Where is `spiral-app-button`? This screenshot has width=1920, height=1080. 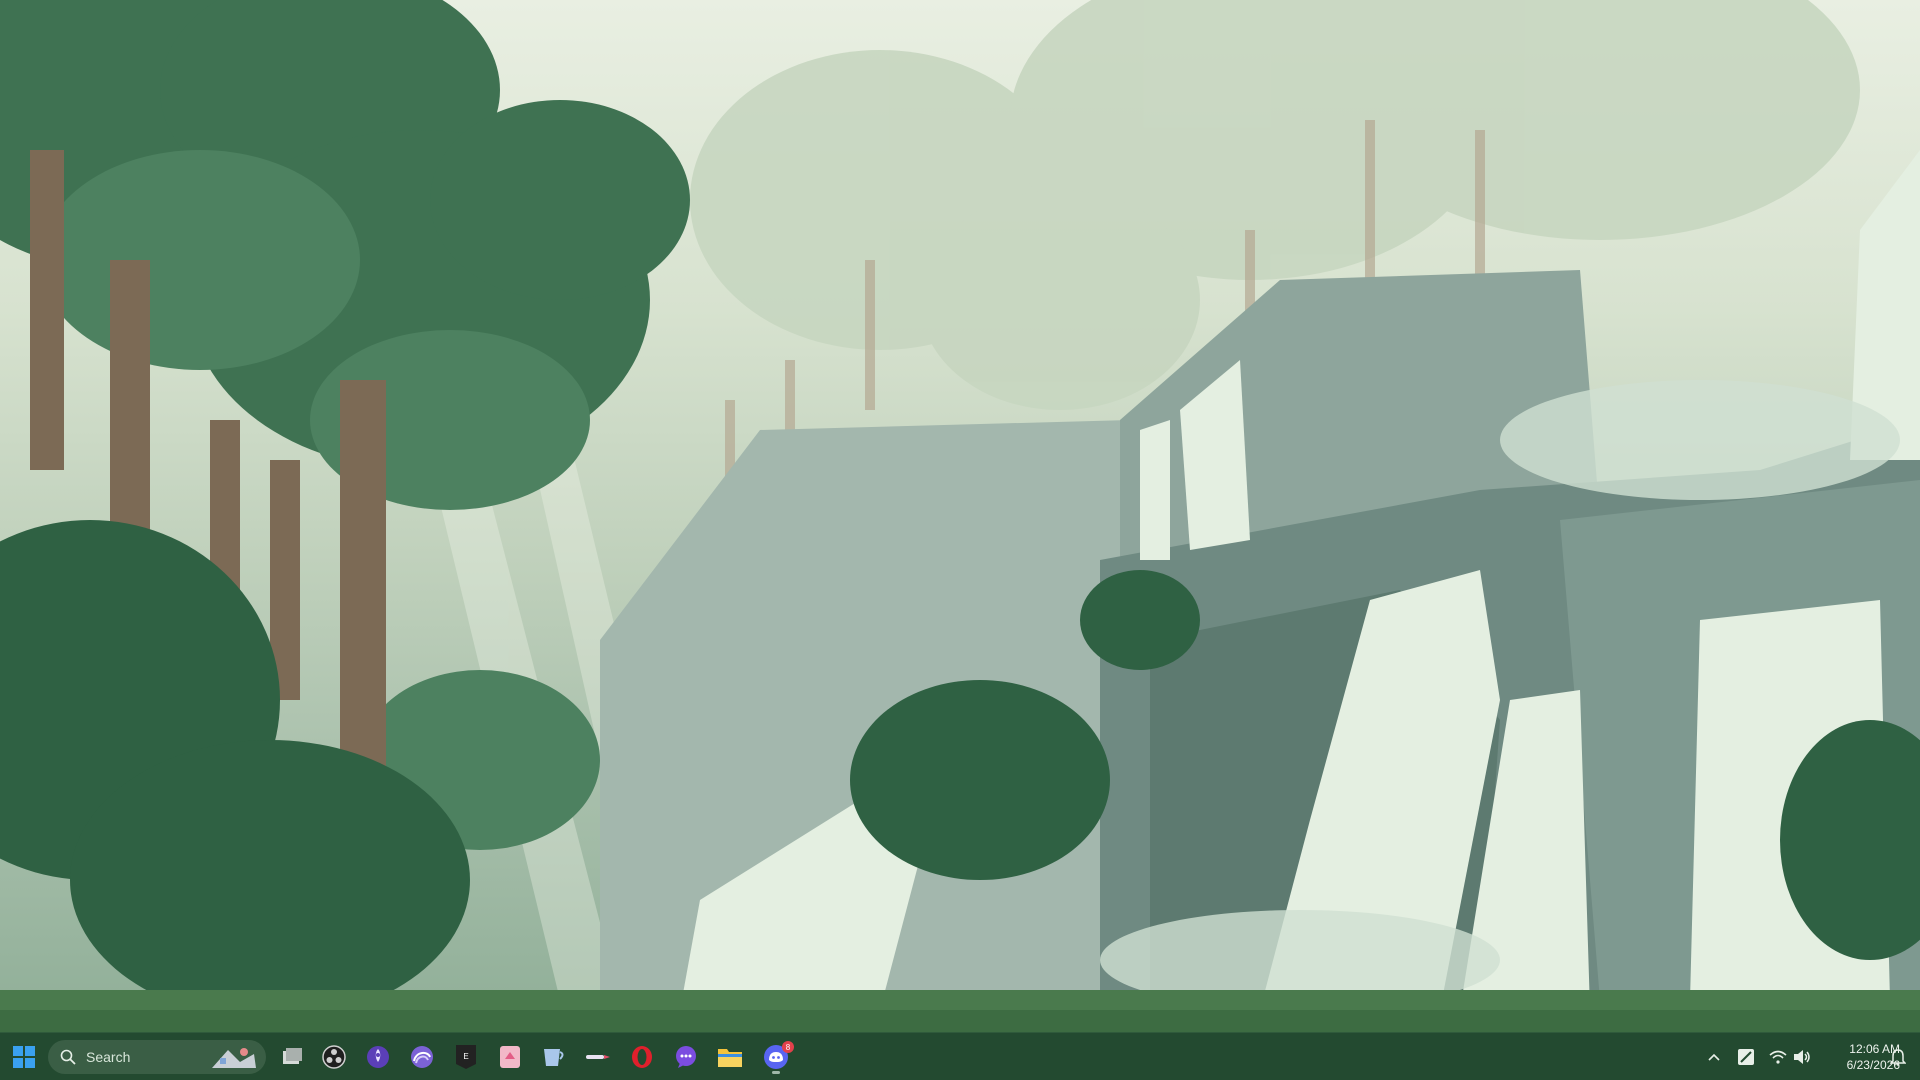
spiral-app-button is located at coordinates (422, 1057).